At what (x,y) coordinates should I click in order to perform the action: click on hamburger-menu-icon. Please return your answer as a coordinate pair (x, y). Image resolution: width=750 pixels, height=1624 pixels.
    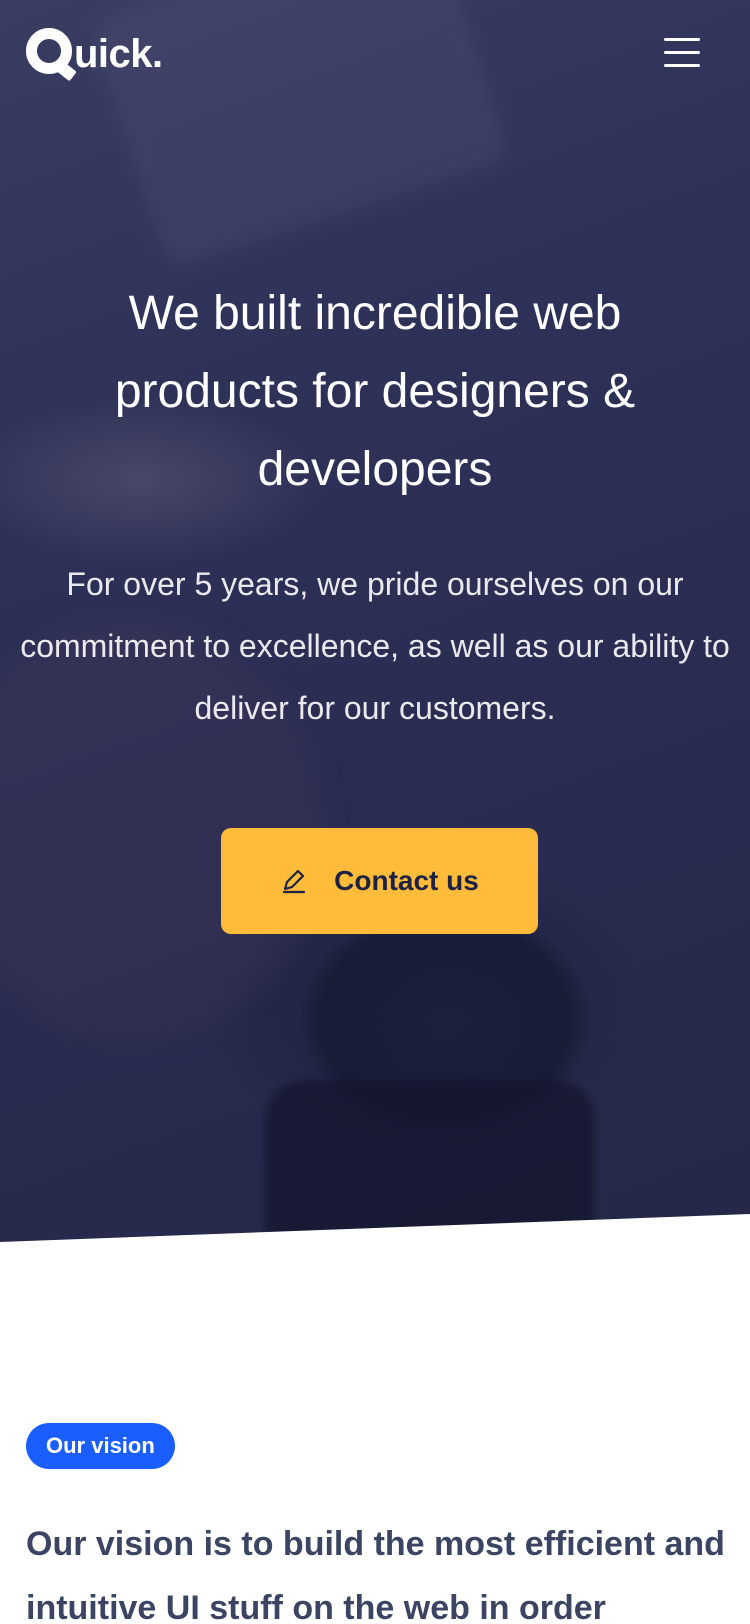
    Looking at the image, I should click on (682, 52).